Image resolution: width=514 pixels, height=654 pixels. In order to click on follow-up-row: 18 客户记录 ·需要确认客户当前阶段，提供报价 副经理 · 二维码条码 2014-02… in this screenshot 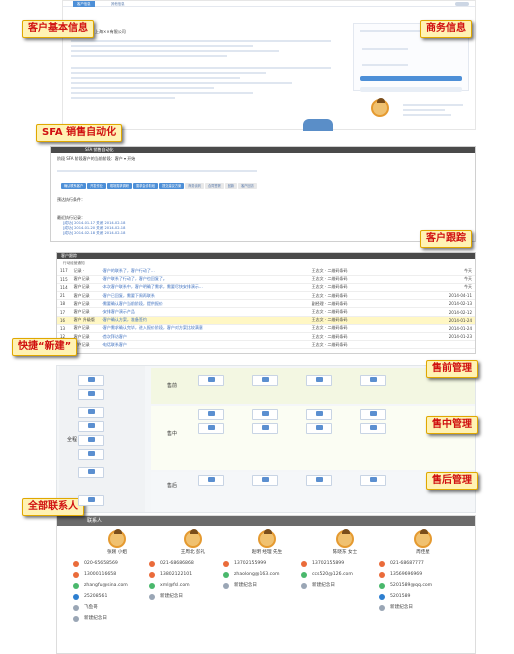, I will do `click(266, 304)`.